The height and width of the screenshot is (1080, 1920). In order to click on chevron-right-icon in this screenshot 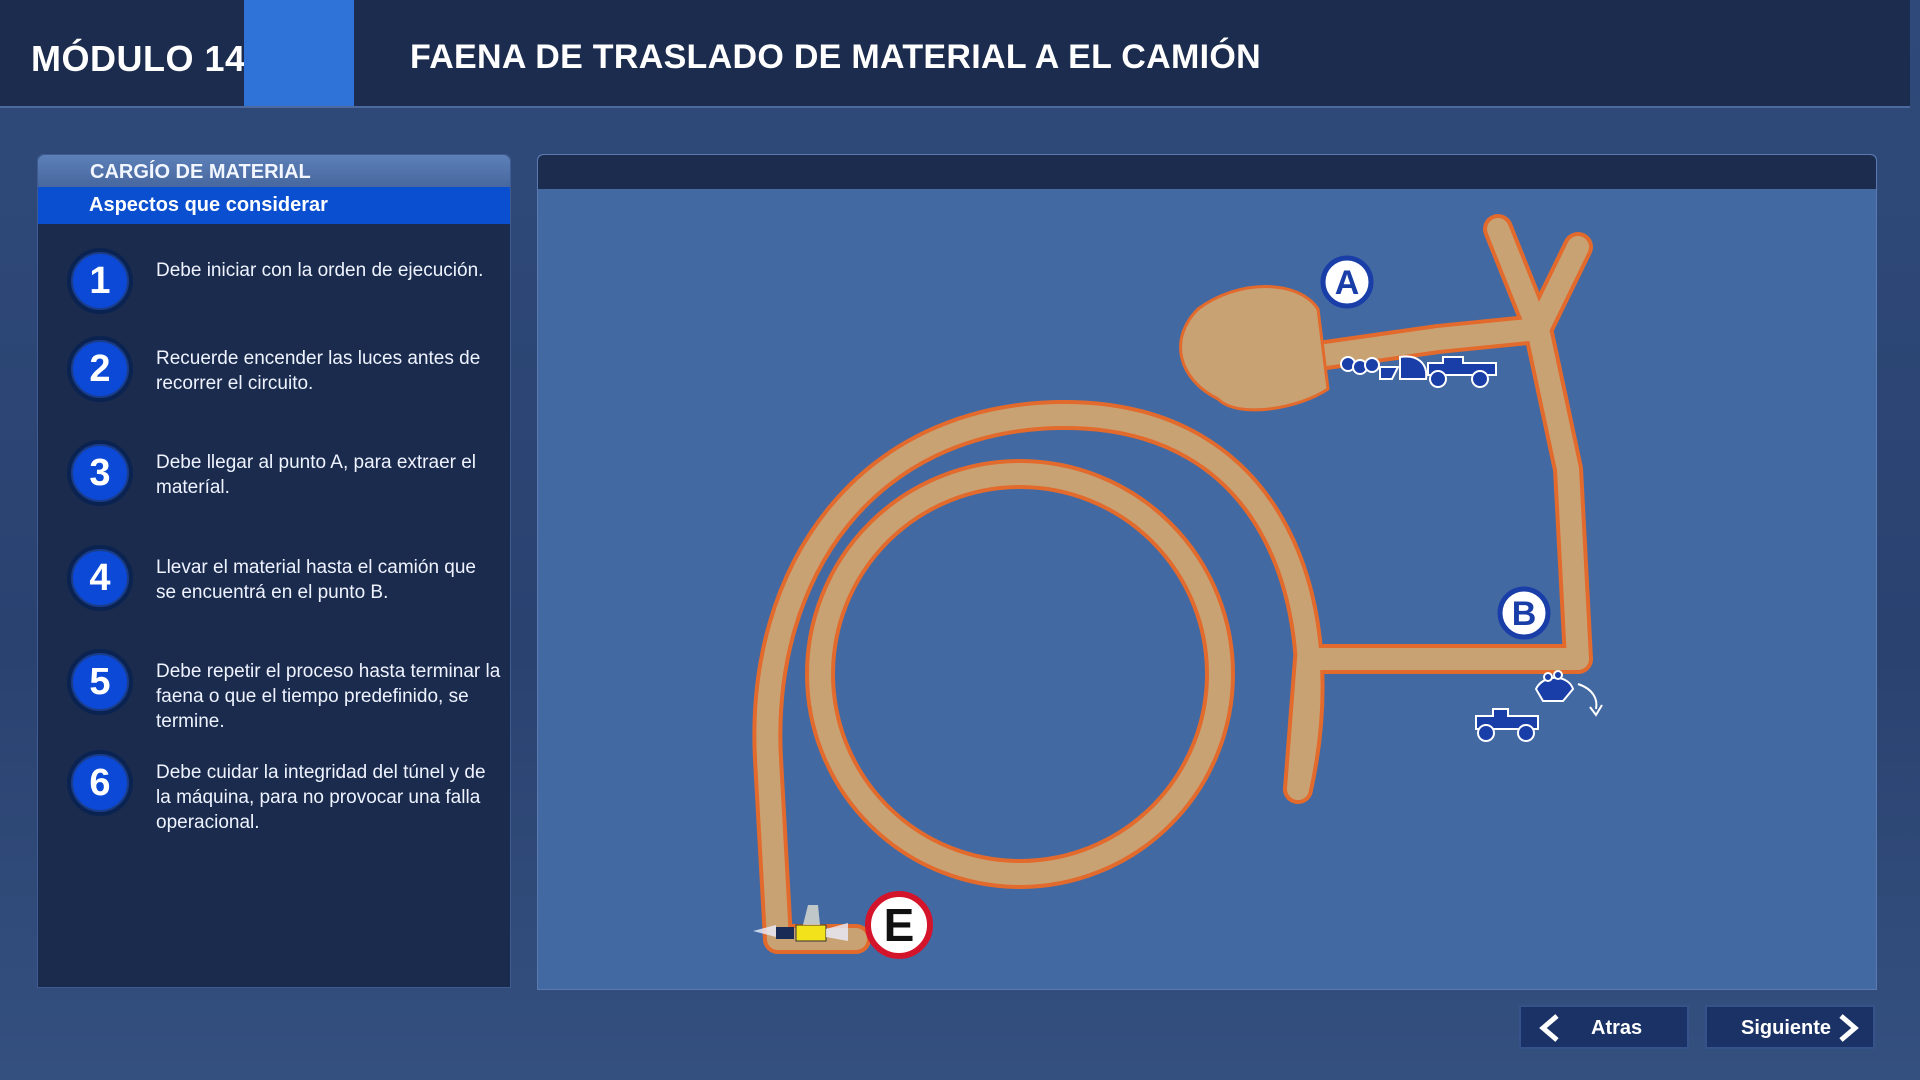, I will do `click(1849, 1028)`.